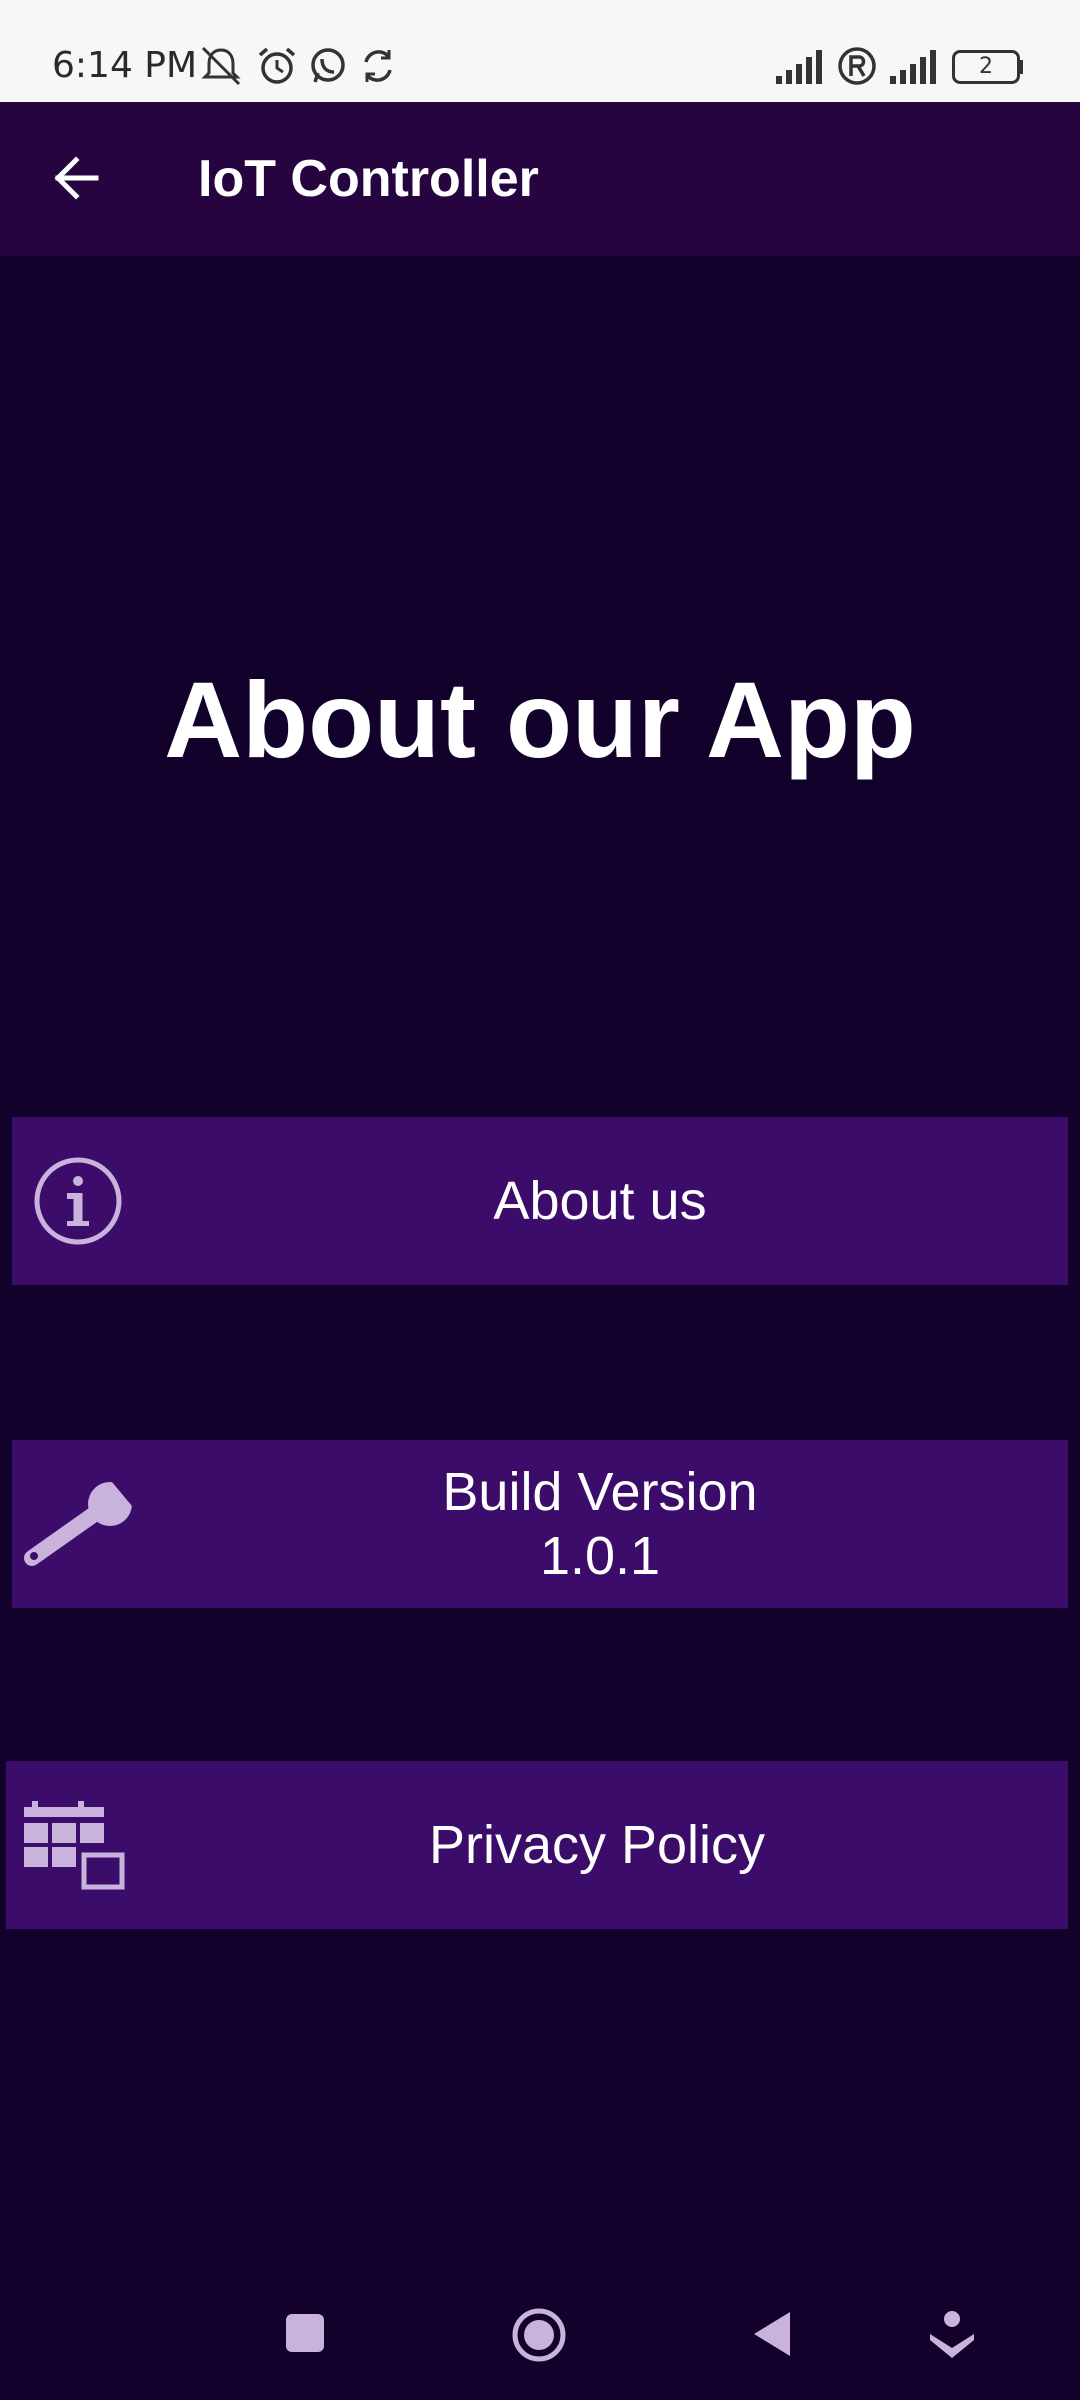 This screenshot has height=2400, width=1080. I want to click on back-button, so click(76, 178).